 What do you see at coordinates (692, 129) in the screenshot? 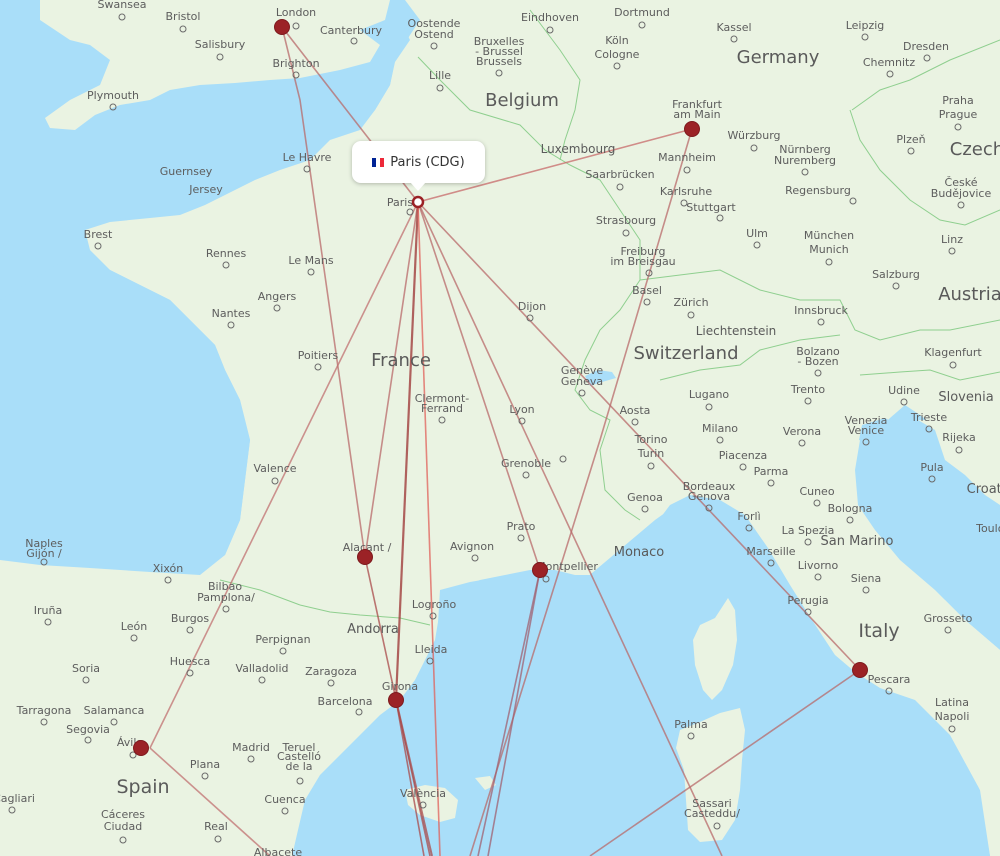
I see `destination-marker-frankfurt-am-main` at bounding box center [692, 129].